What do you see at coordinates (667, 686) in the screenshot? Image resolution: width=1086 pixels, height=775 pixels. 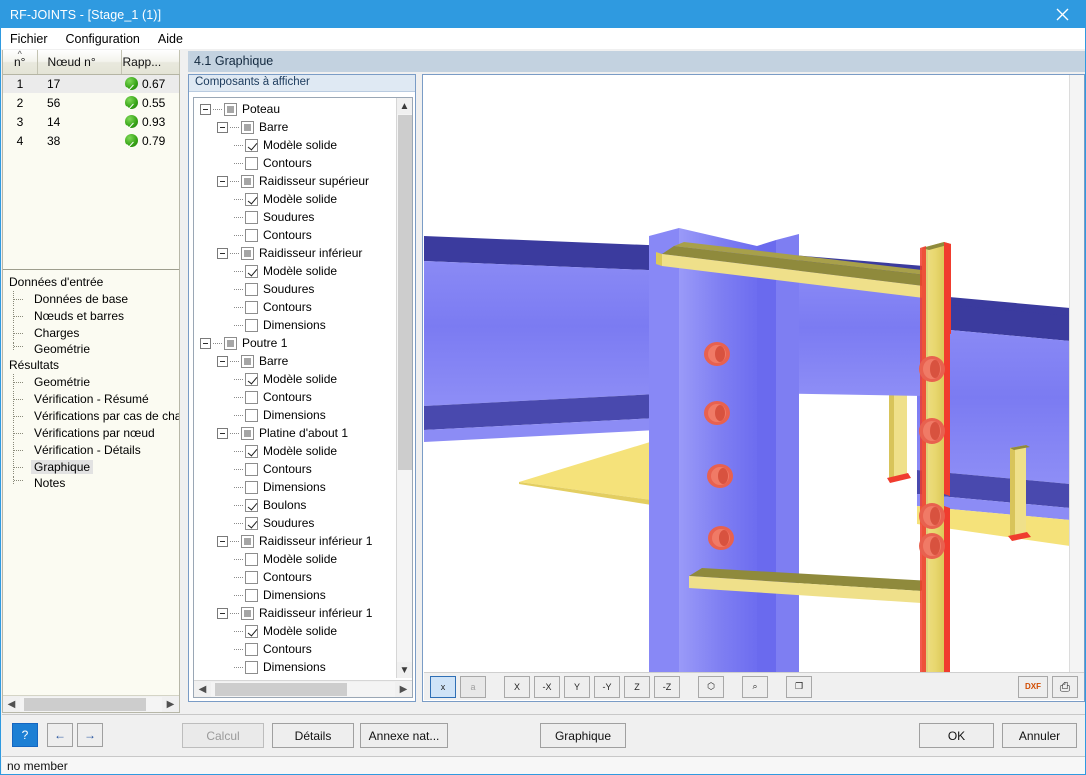 I see `view-minus-z-button: -Z` at bounding box center [667, 686].